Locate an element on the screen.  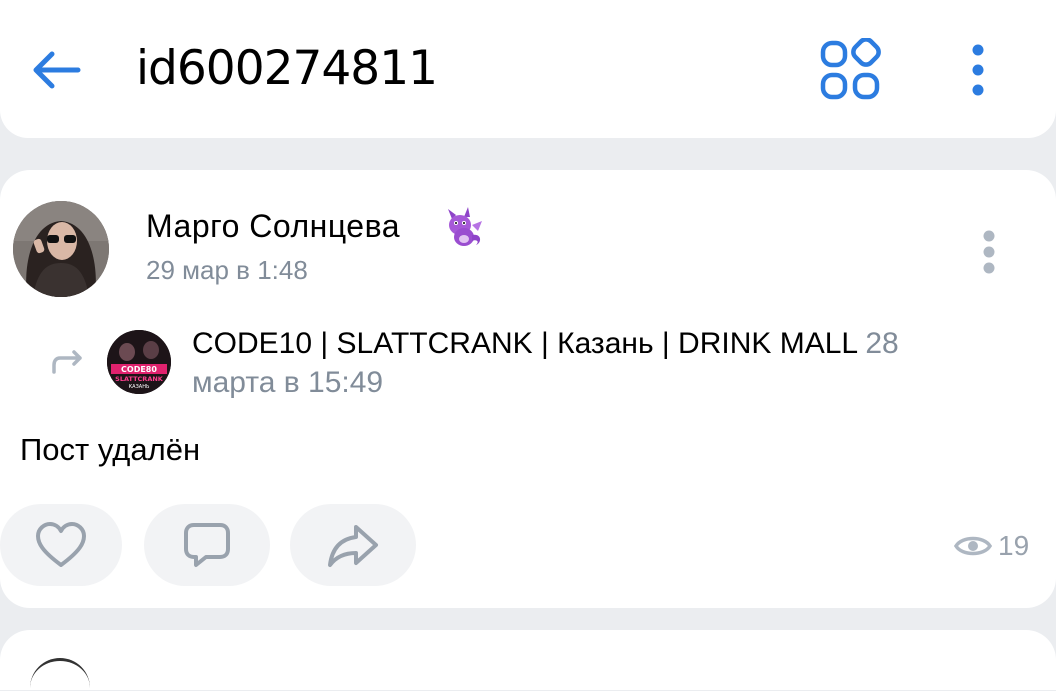
post-text: Пост удалён is located at coordinates (110, 449).